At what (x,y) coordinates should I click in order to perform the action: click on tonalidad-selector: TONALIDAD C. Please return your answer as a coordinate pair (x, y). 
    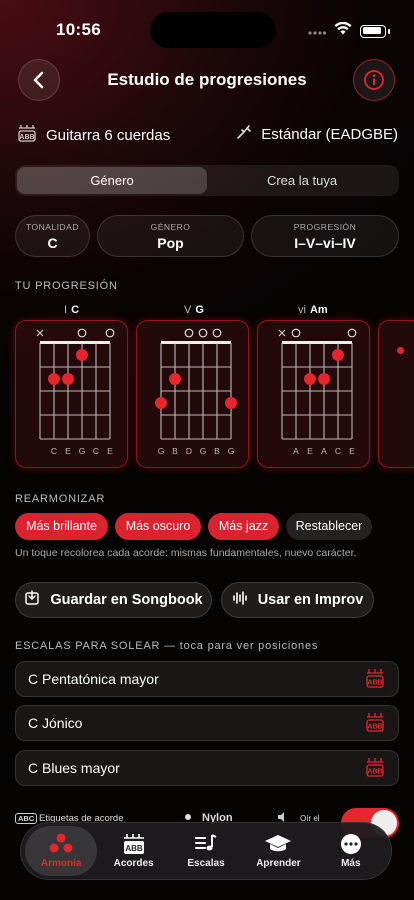
    Looking at the image, I should click on (52, 236).